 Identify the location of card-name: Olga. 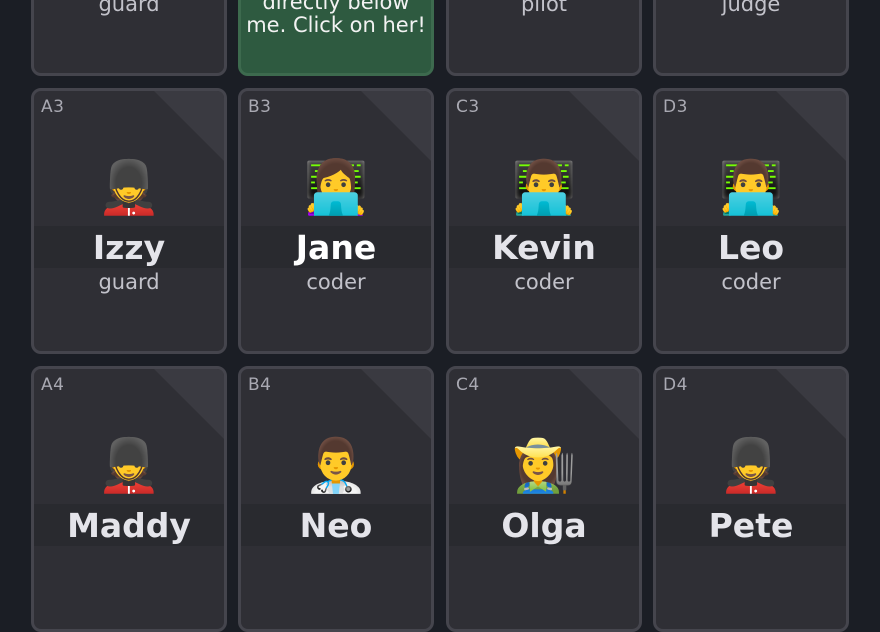
(544, 525).